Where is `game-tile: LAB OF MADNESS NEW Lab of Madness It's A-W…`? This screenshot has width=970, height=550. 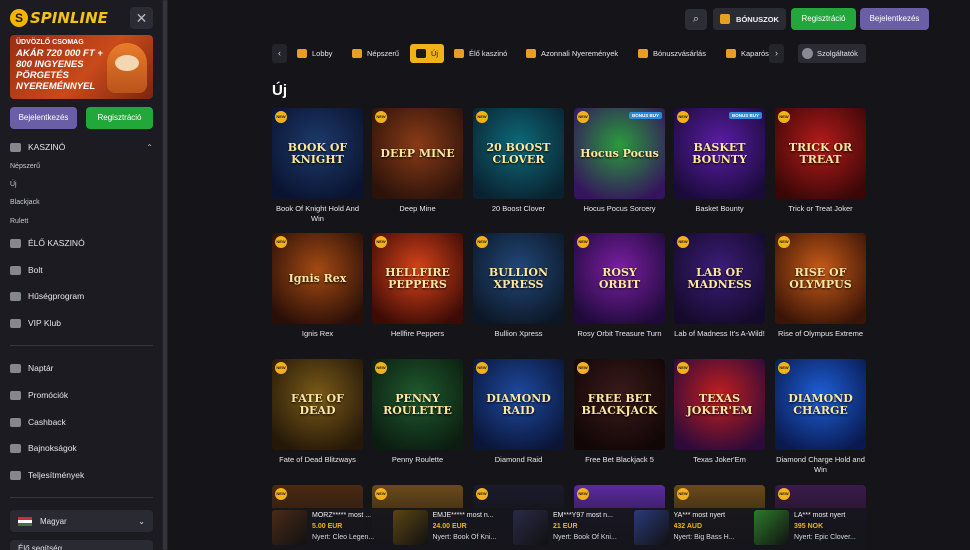 game-tile: LAB OF MADNESS NEW Lab of Madness It's A-W… is located at coordinates (719, 286).